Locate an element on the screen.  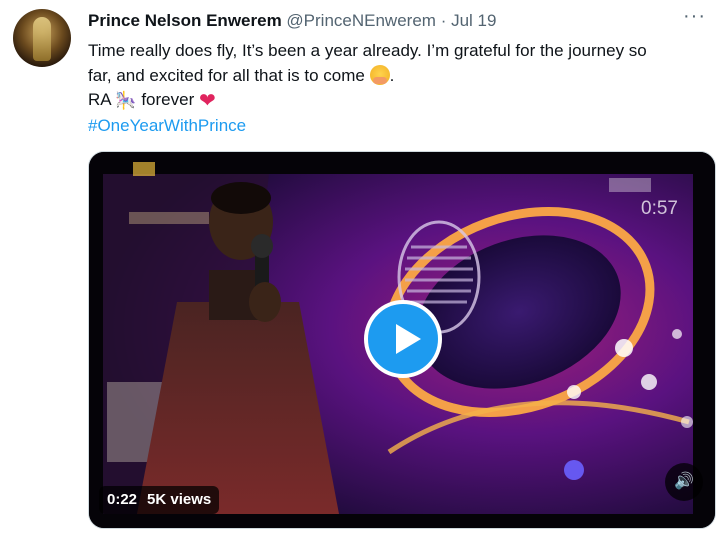
speaker-icon: 🔊 is located at coordinates (684, 482).